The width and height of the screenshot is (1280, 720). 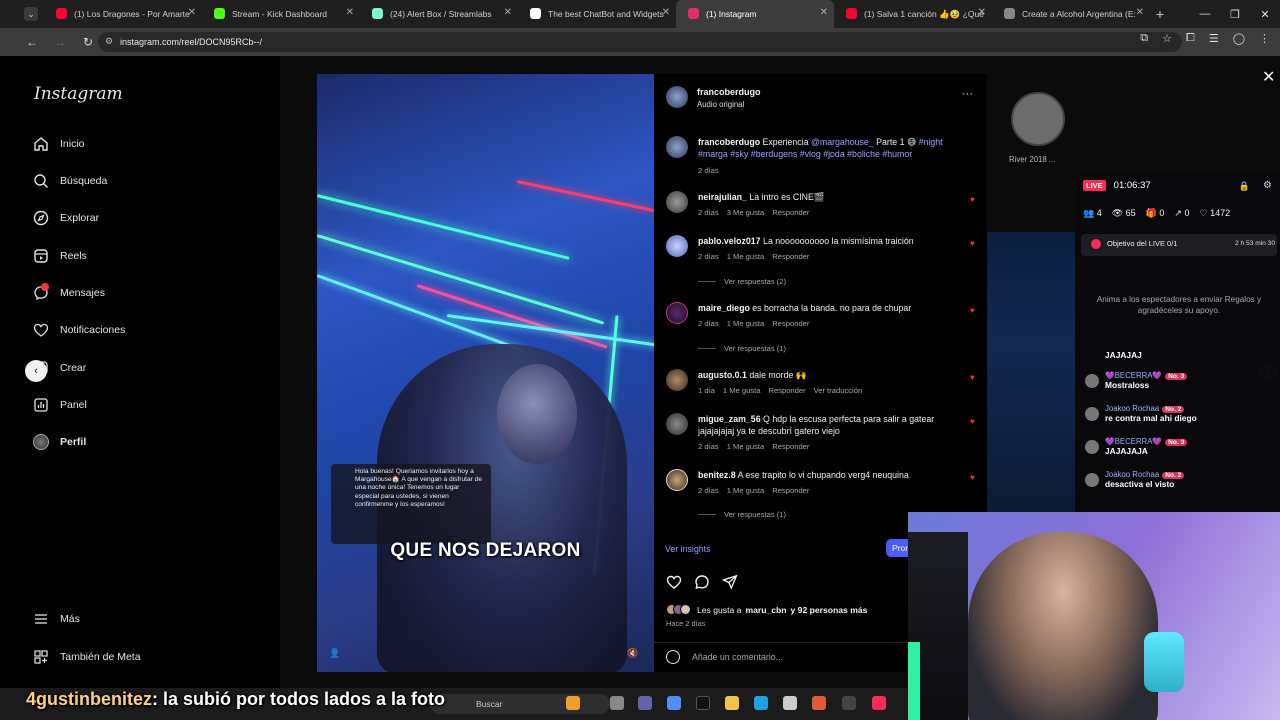 I want to click on close-modal-icon: ✕, so click(x=1268, y=77).